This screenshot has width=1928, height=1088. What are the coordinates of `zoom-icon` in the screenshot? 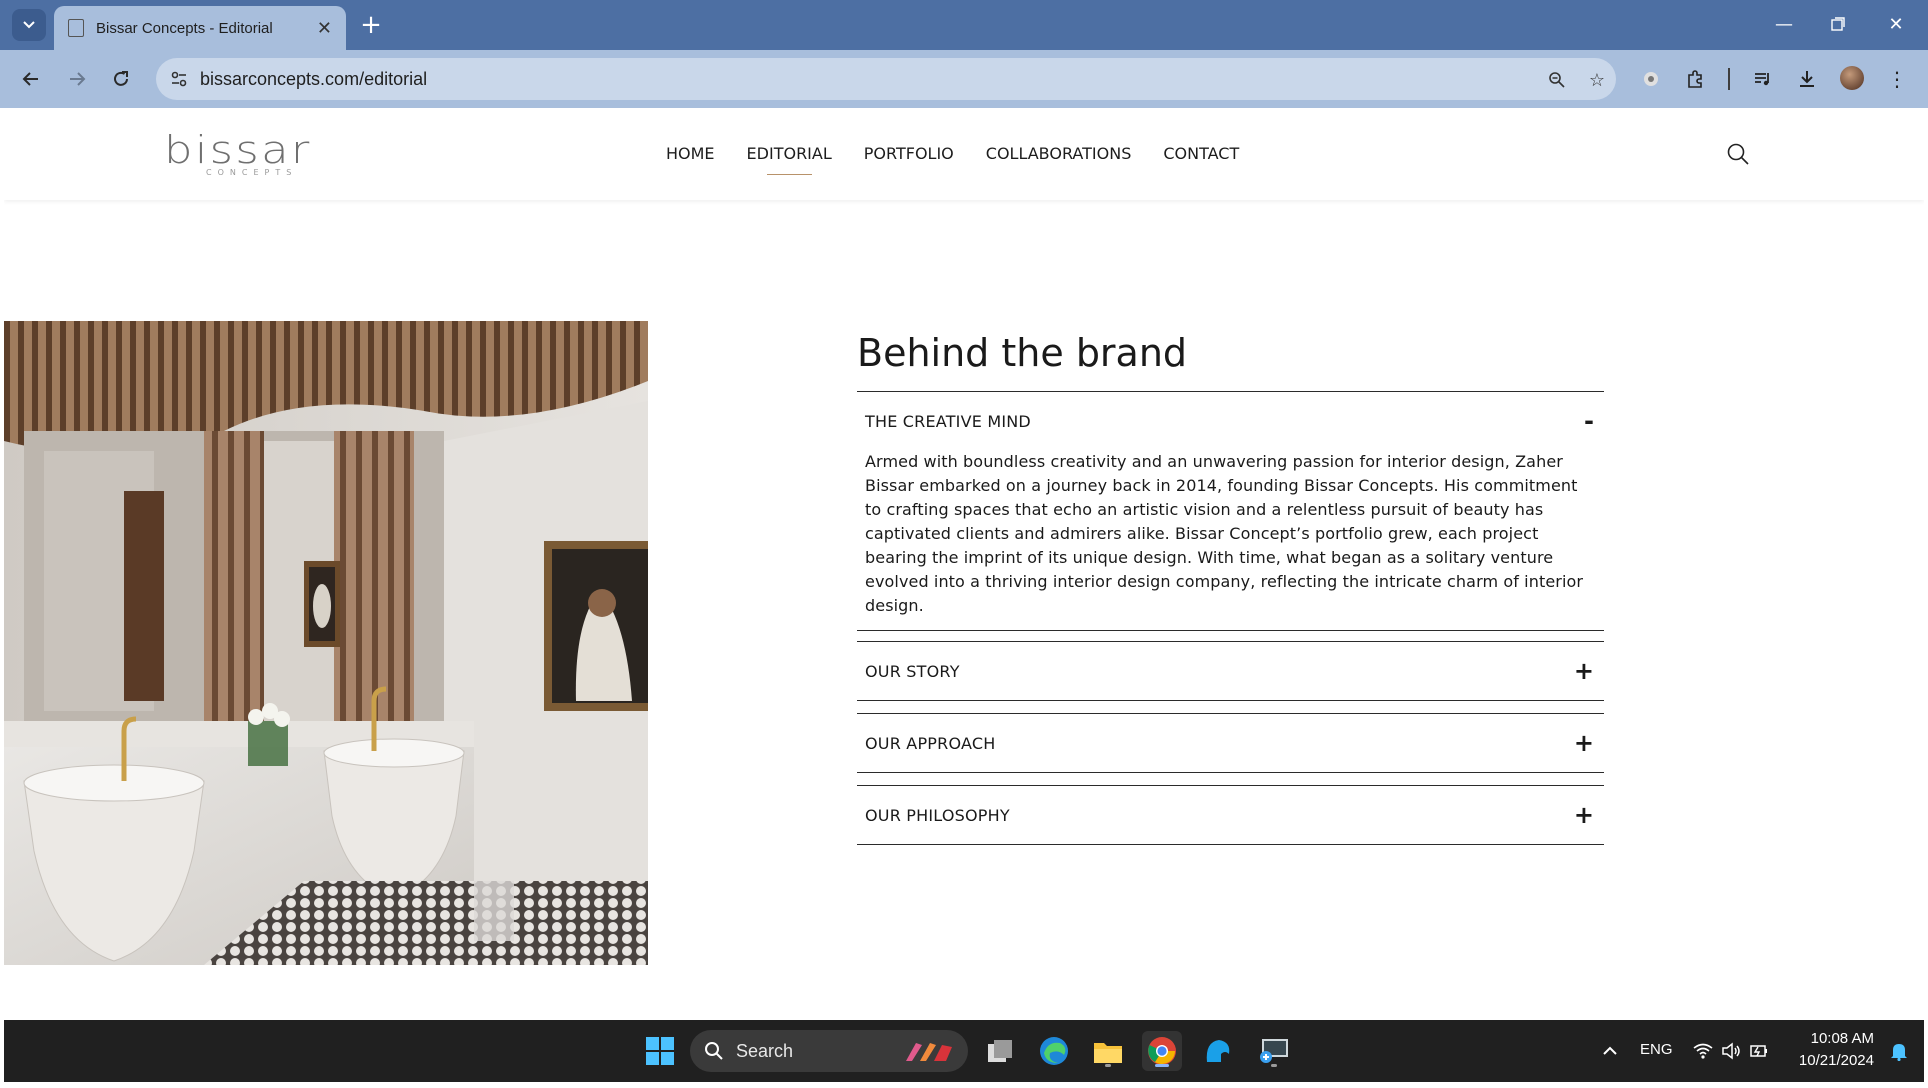 It's located at (1557, 80).